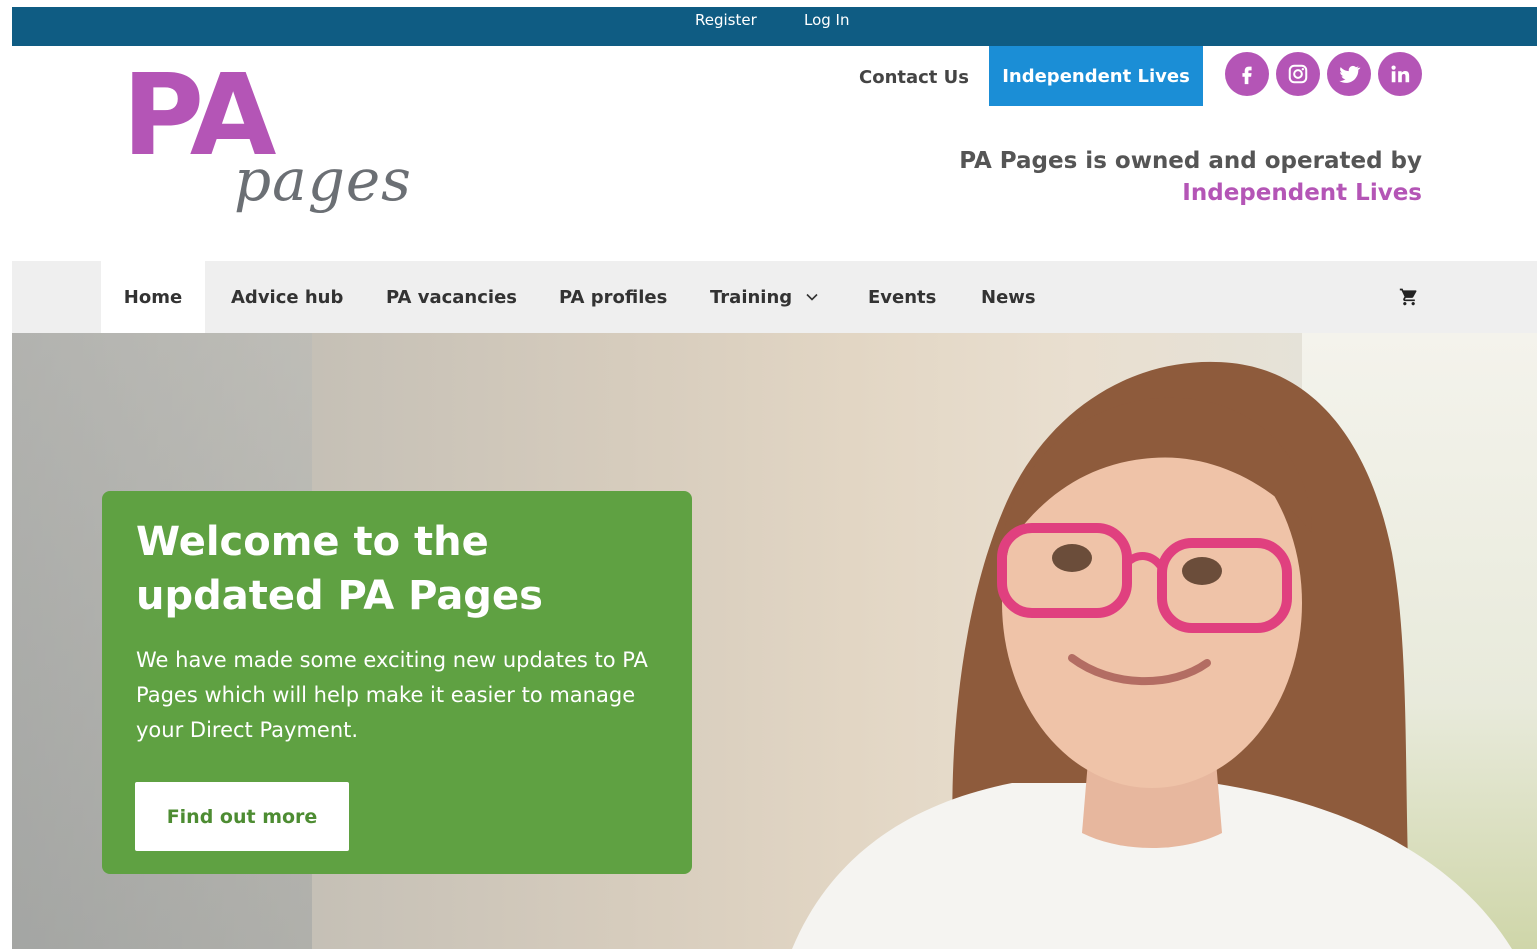 The width and height of the screenshot is (1537, 949). Describe the element at coordinates (1190, 193) in the screenshot. I see `ownership-org-link: Independent Lives` at that location.